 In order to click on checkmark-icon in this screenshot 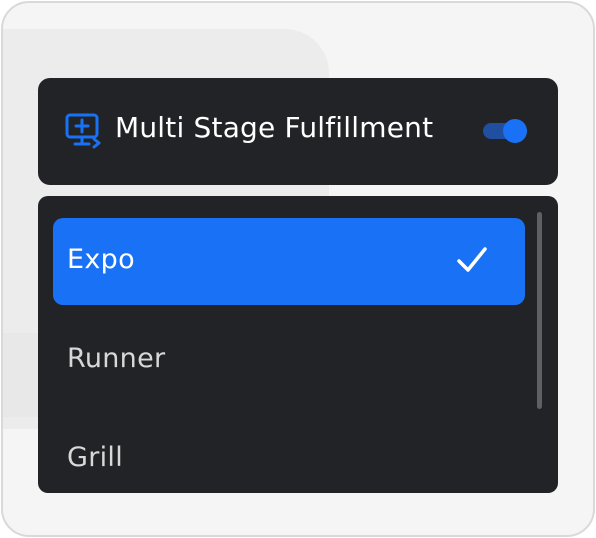, I will do `click(472, 259)`.